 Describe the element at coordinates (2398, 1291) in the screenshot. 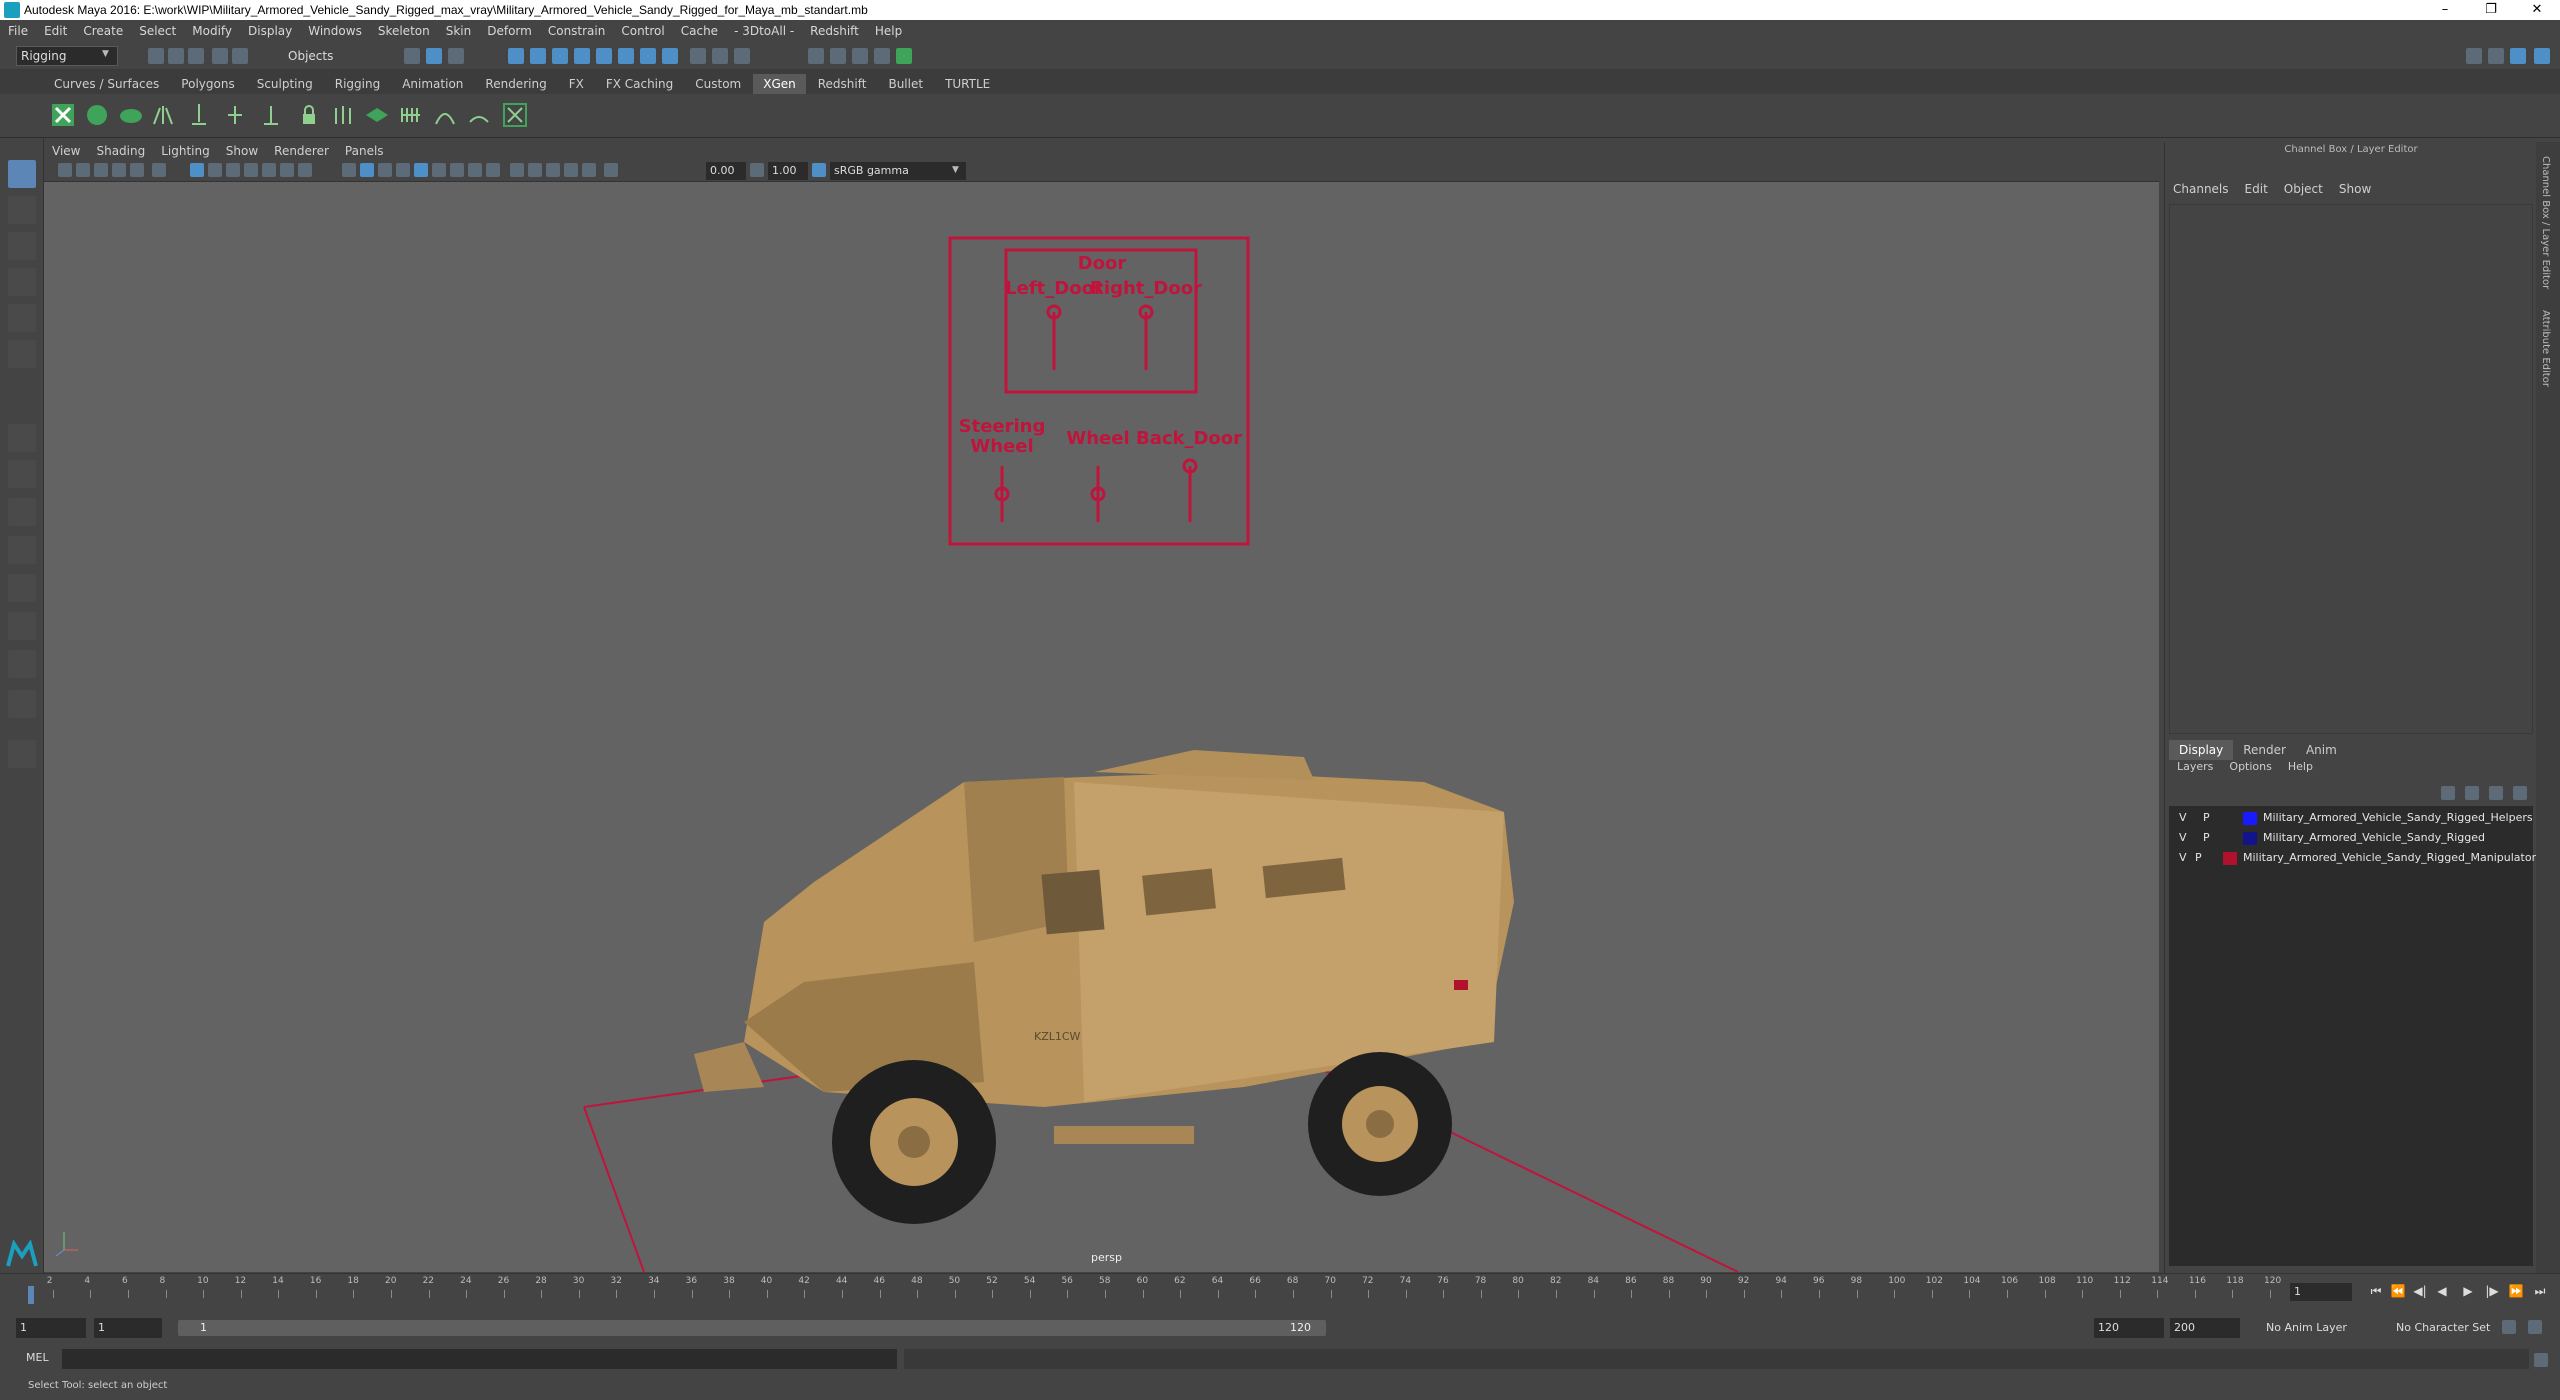

I see `step-back-key-button: ⏪` at that location.